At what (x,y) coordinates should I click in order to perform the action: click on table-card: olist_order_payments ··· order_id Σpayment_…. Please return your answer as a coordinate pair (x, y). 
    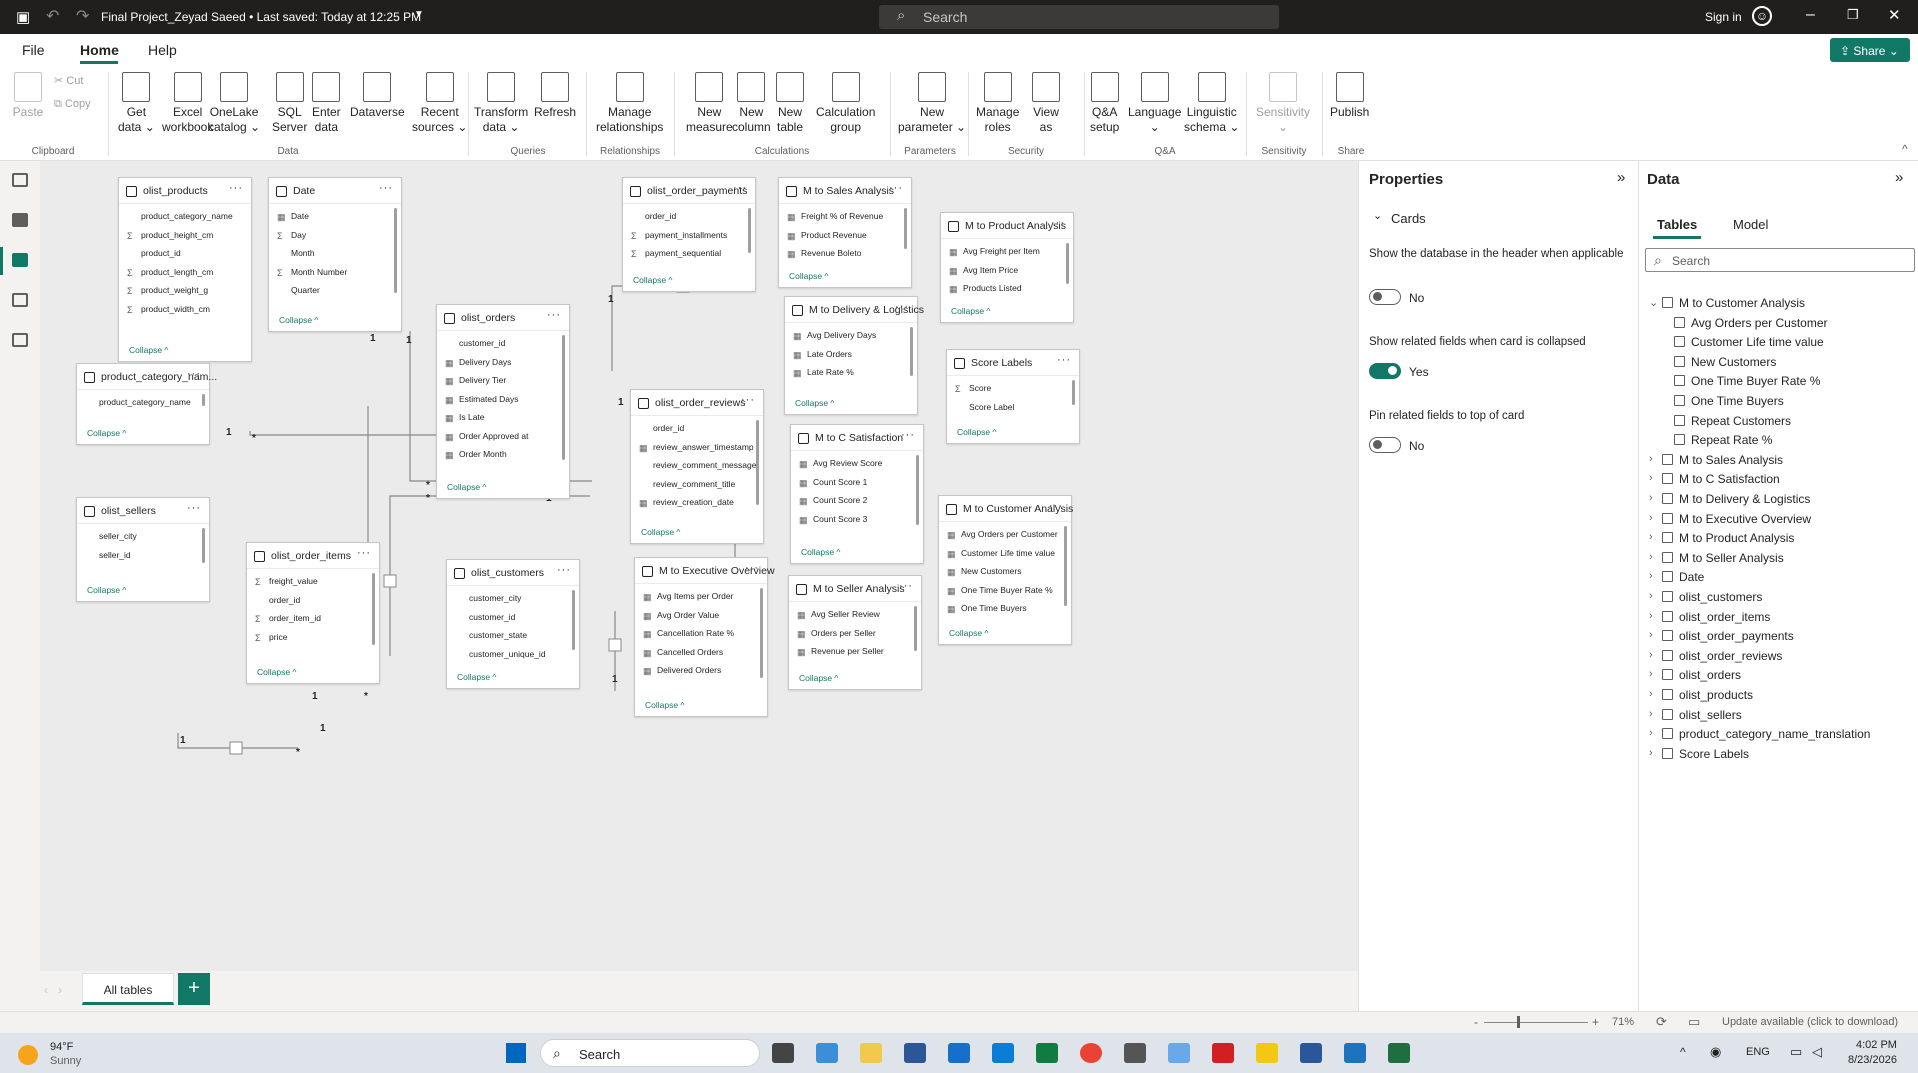
    Looking at the image, I should click on (689, 234).